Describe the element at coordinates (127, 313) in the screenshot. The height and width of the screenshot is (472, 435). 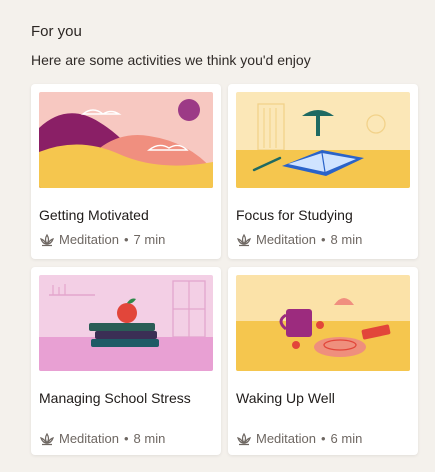
I see `apple` at that location.